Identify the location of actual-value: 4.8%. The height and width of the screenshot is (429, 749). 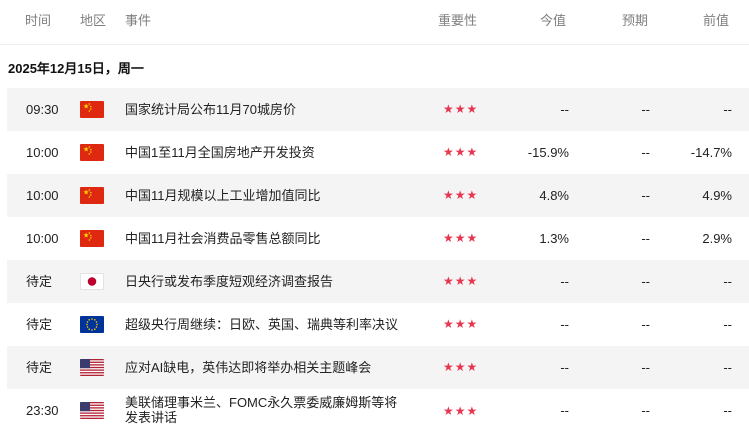
(554, 195).